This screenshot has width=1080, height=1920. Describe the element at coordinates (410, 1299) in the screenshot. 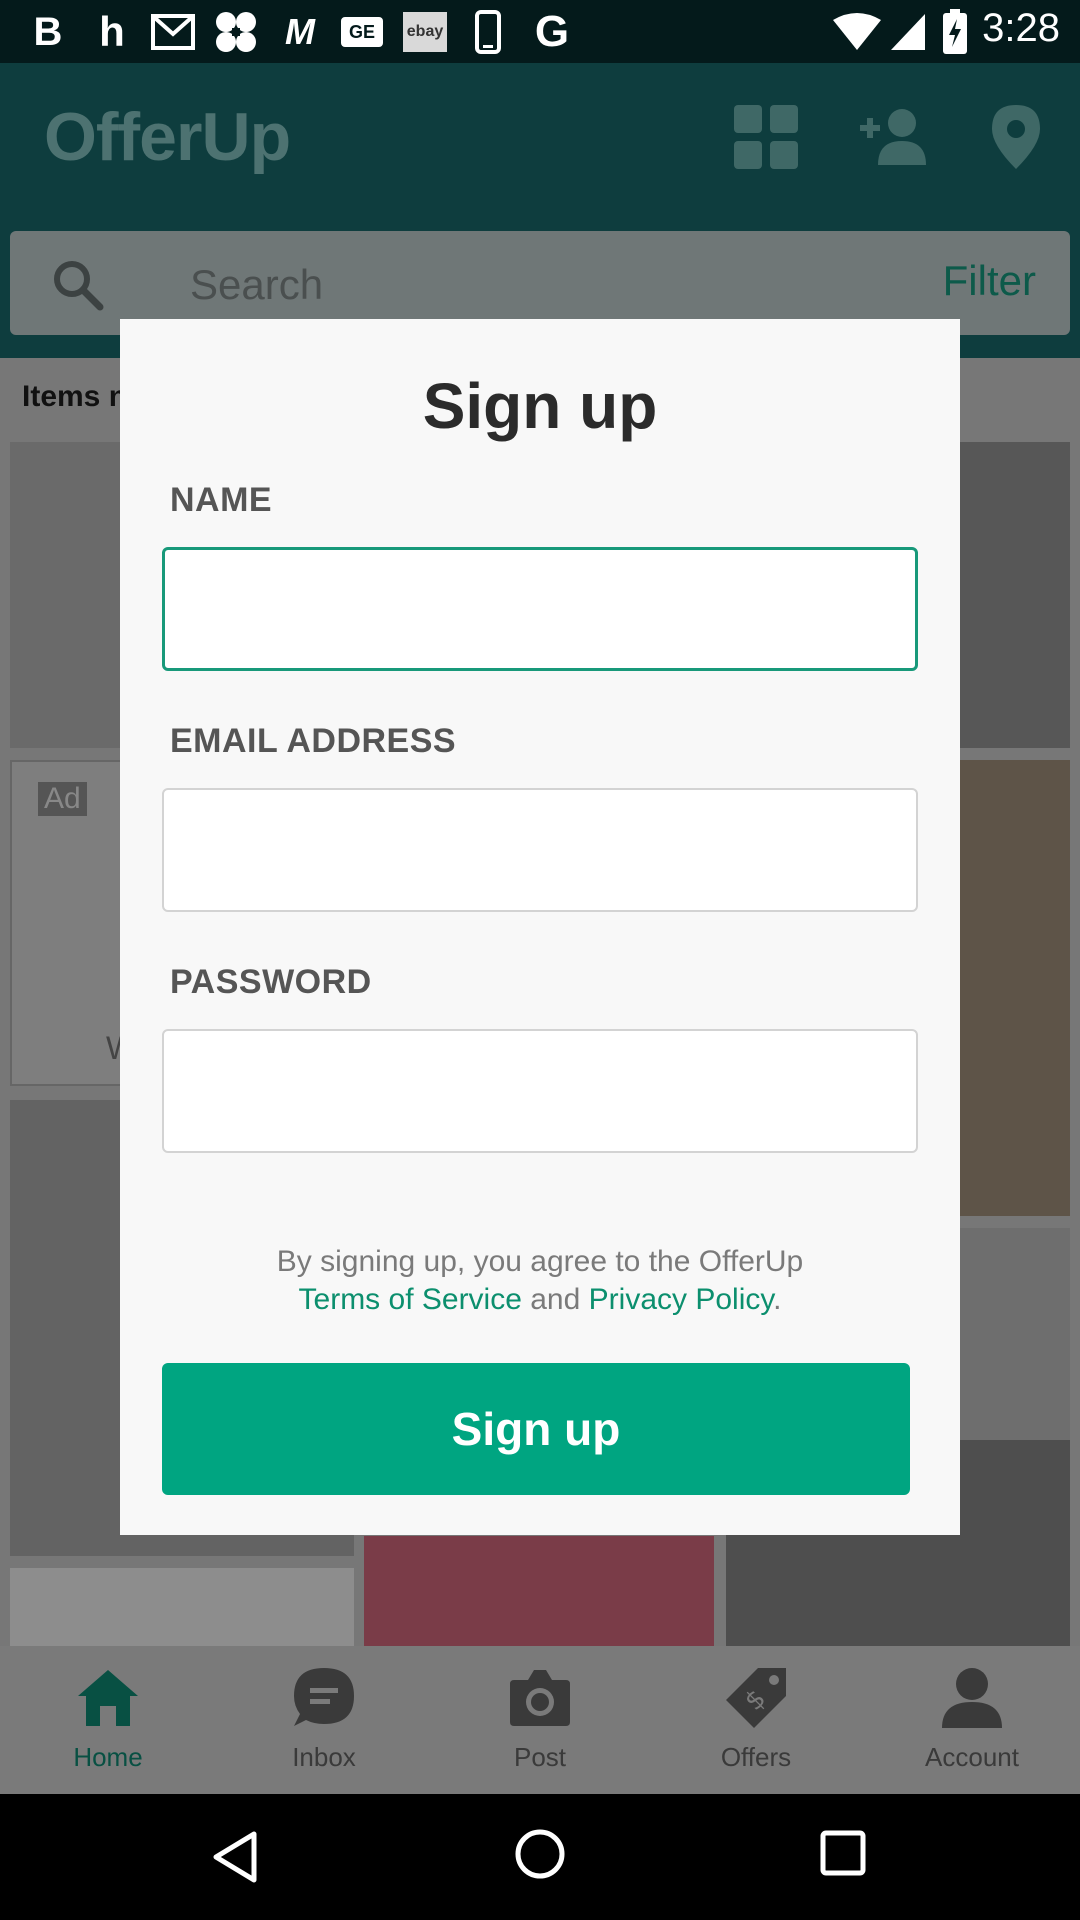

I see `terms-of-service-link: Terms of Service` at that location.